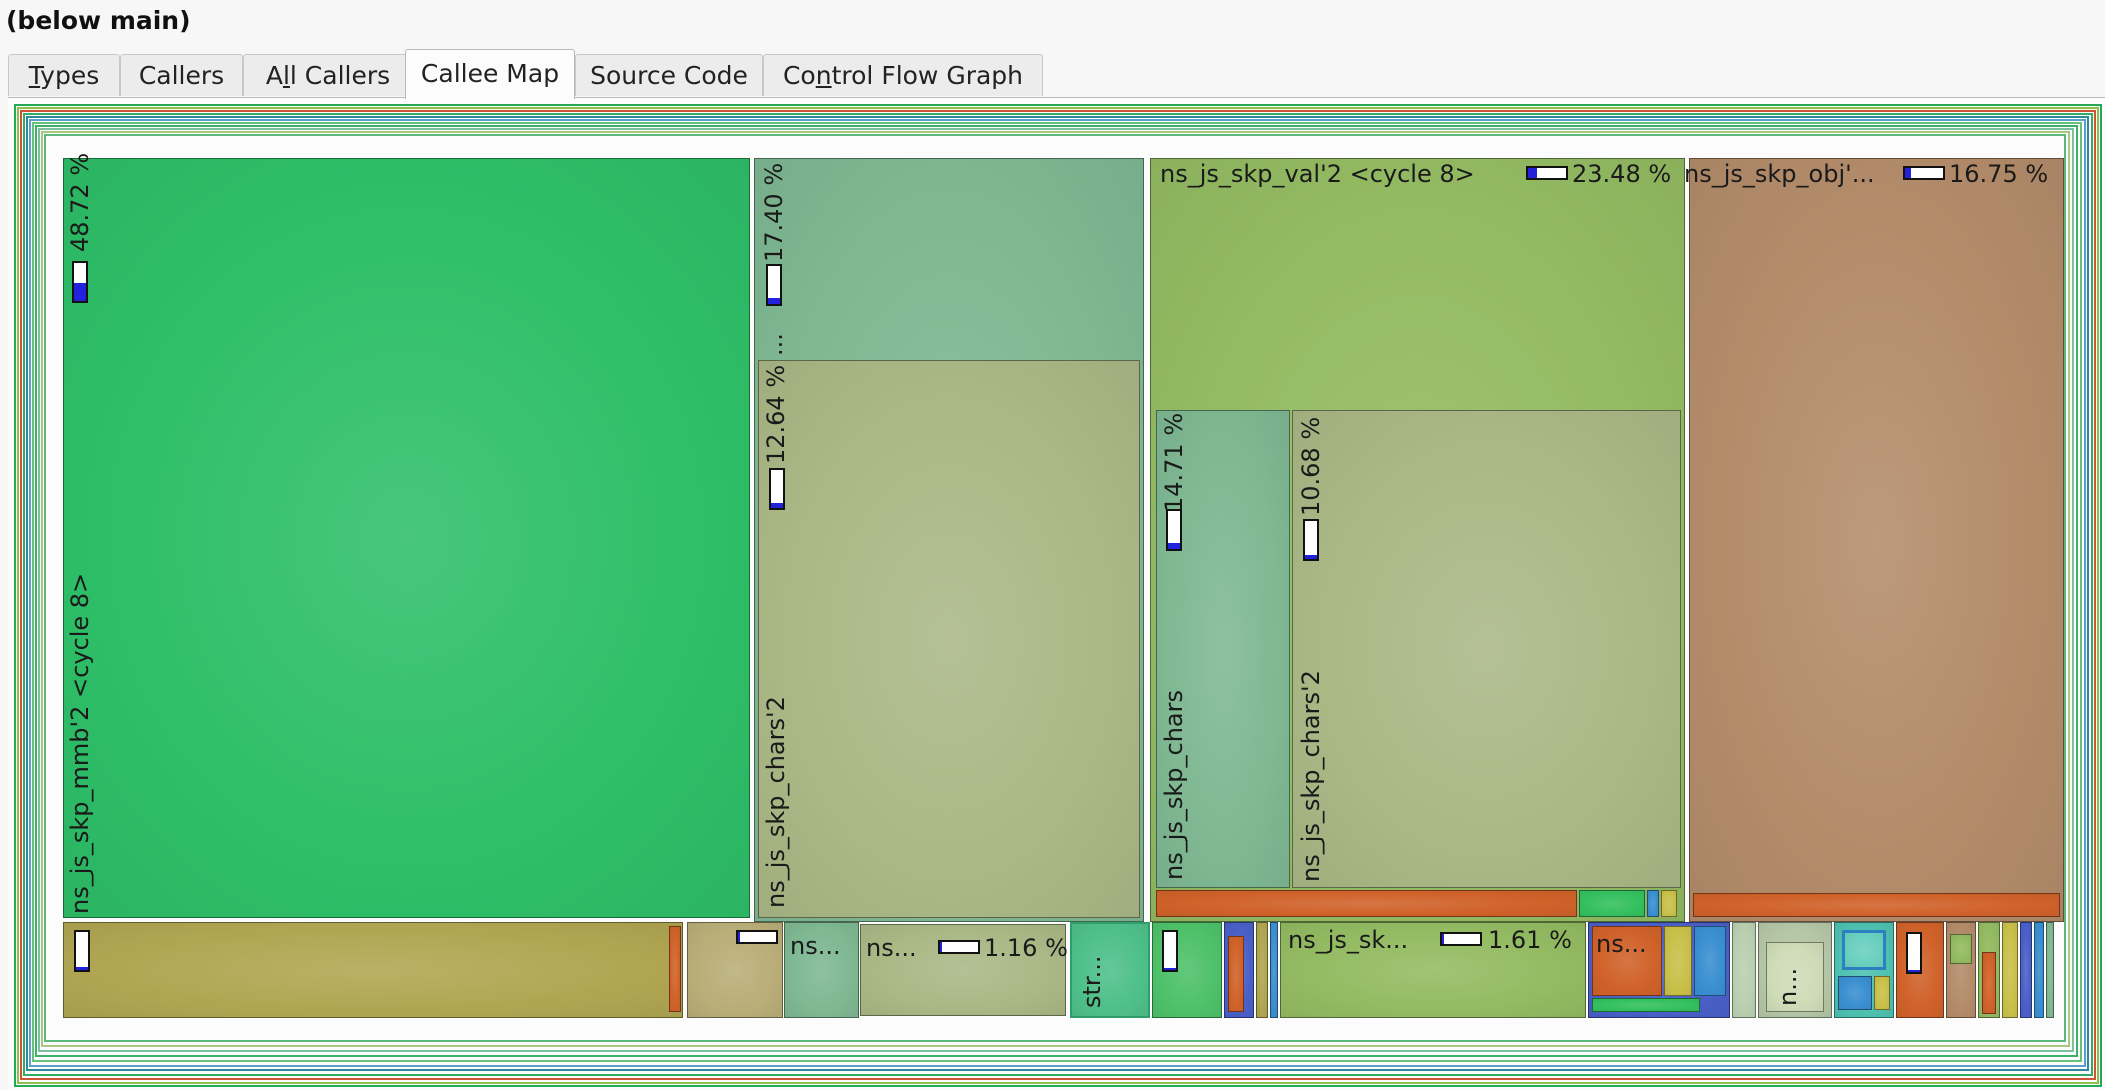  Describe the element at coordinates (777, 489) in the screenshot. I see `node-chars-a-cost-bar` at that location.